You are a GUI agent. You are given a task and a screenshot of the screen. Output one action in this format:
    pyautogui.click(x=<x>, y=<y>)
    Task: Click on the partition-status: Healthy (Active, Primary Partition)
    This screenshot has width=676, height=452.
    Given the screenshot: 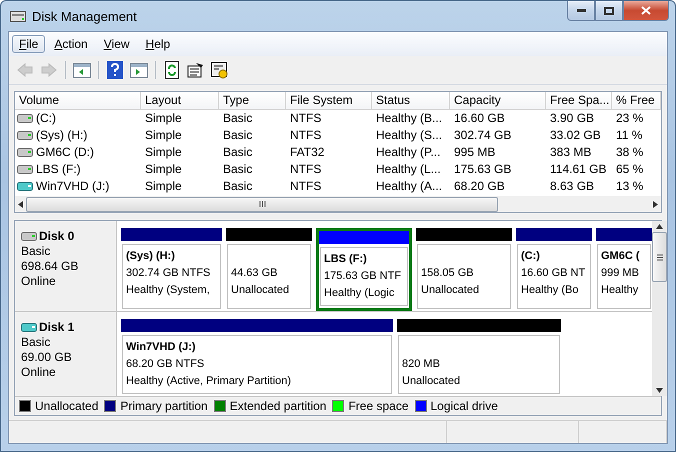 What is the action you would take?
    pyautogui.click(x=209, y=381)
    